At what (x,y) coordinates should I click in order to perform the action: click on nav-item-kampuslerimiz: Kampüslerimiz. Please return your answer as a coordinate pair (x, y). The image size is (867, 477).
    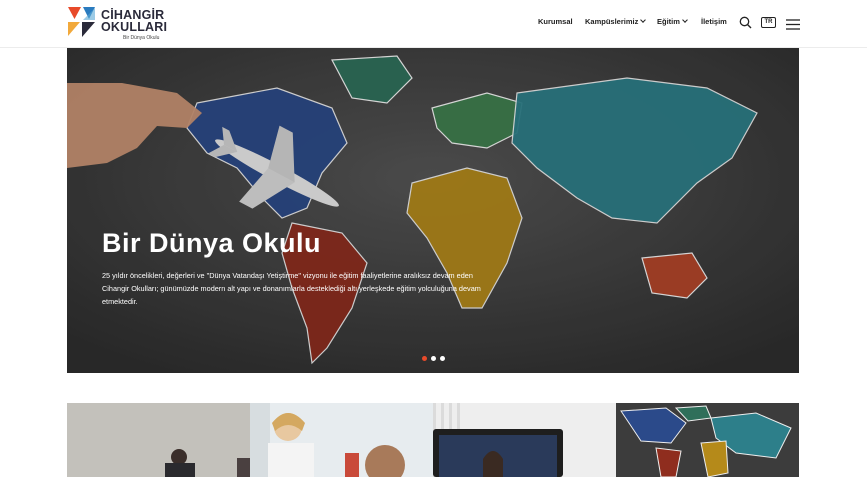
    Looking at the image, I should click on (616, 21).